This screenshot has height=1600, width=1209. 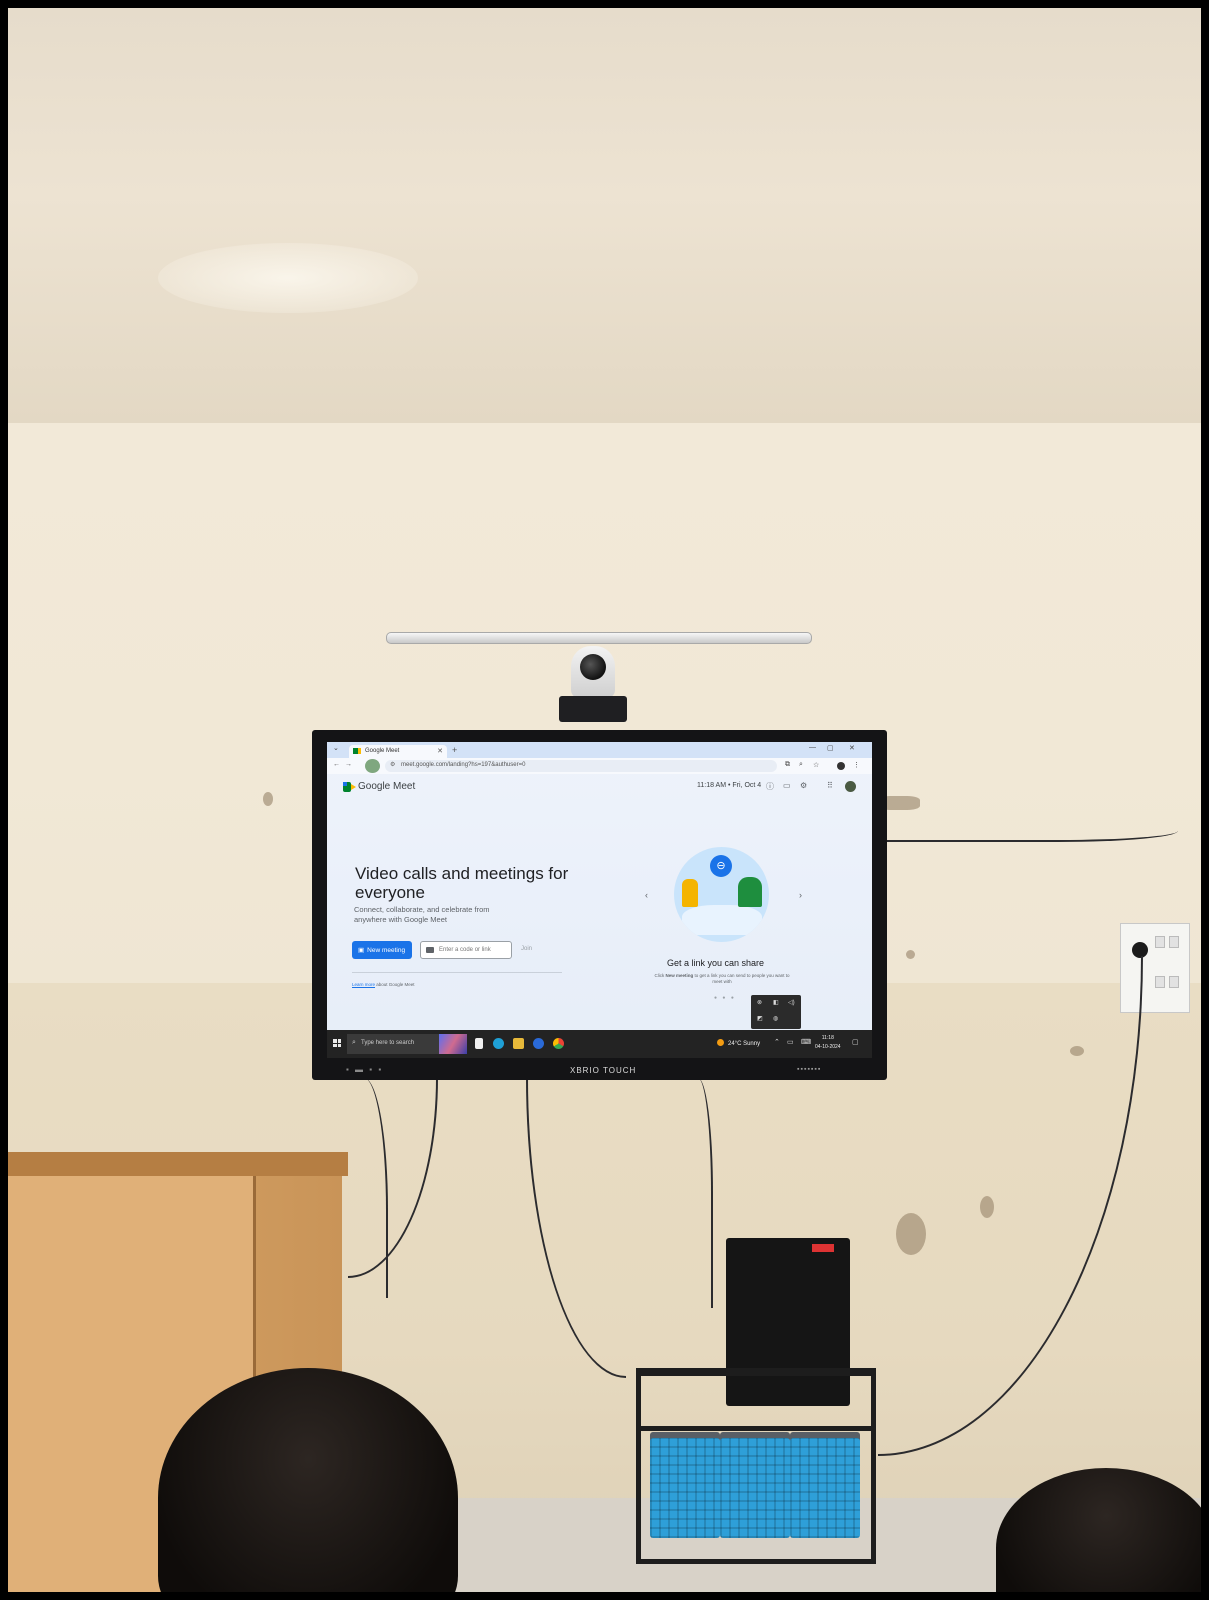 I want to click on account-avatar, so click(x=850, y=786).